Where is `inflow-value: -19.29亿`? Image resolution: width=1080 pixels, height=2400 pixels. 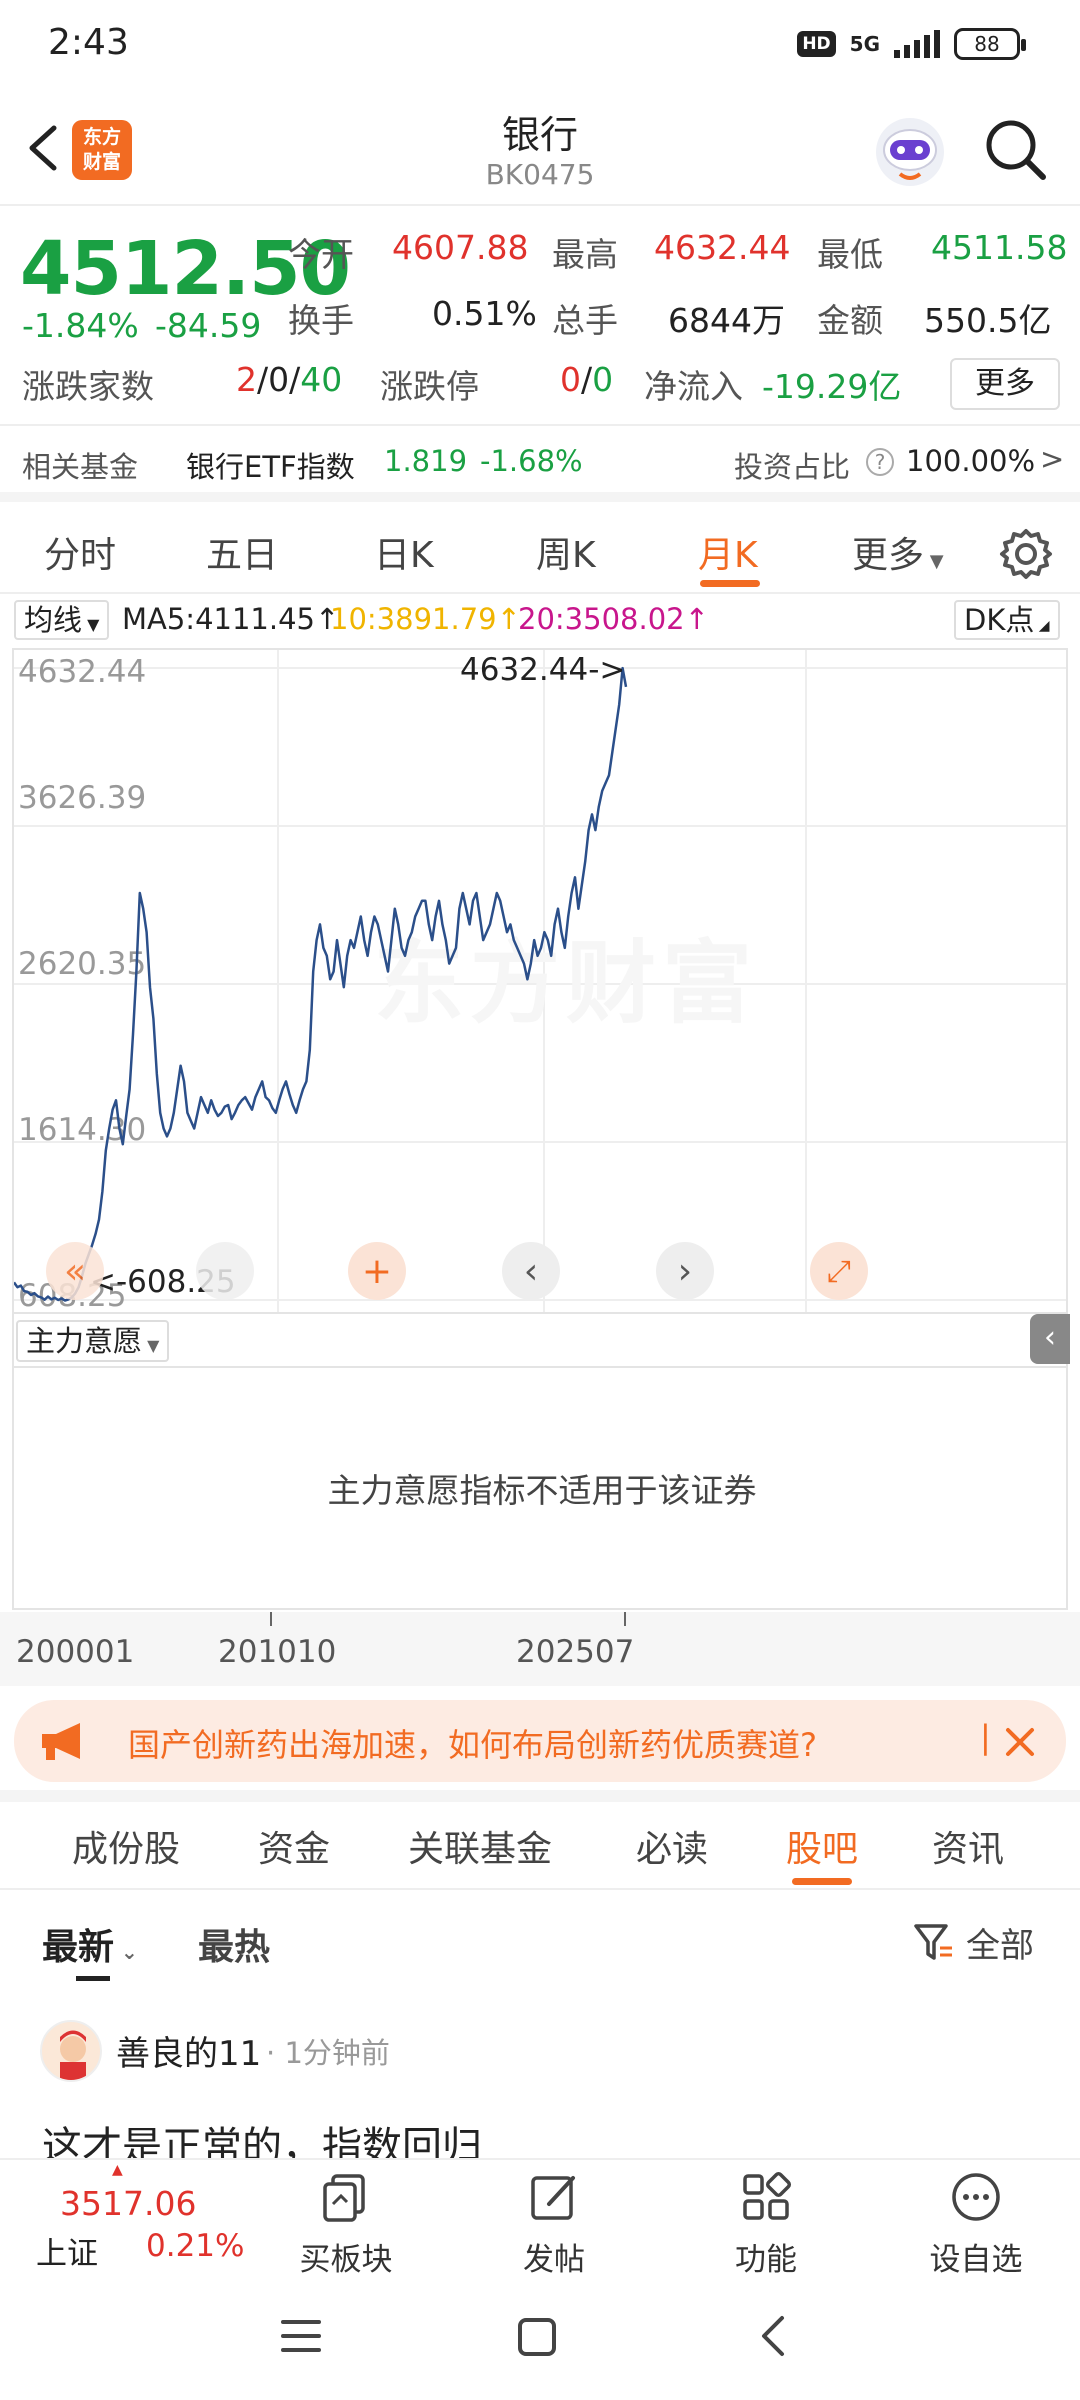
inflow-value: -19.29亿 is located at coordinates (832, 386).